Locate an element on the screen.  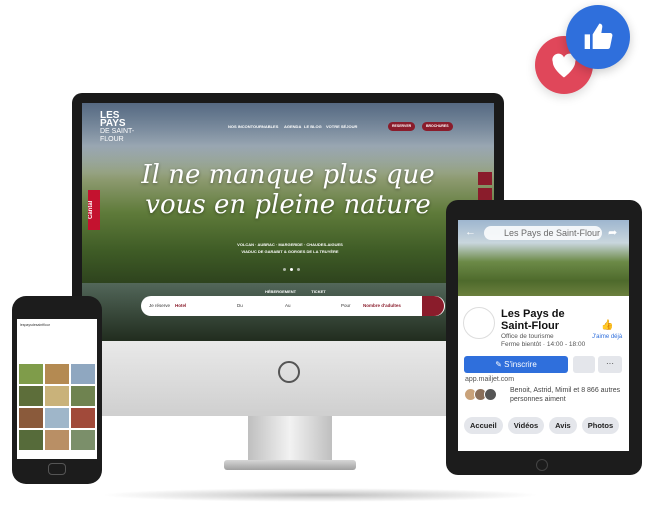
tab-videos: Vidéos is located at coordinates (526, 425).